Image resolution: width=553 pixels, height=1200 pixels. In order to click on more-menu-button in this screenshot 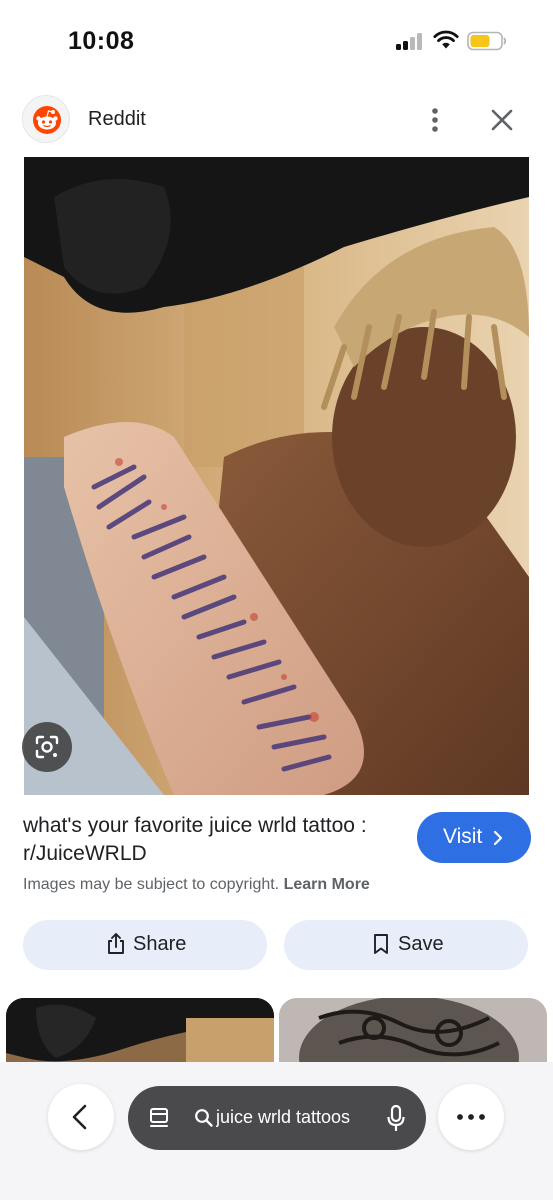, I will do `click(471, 1117)`.